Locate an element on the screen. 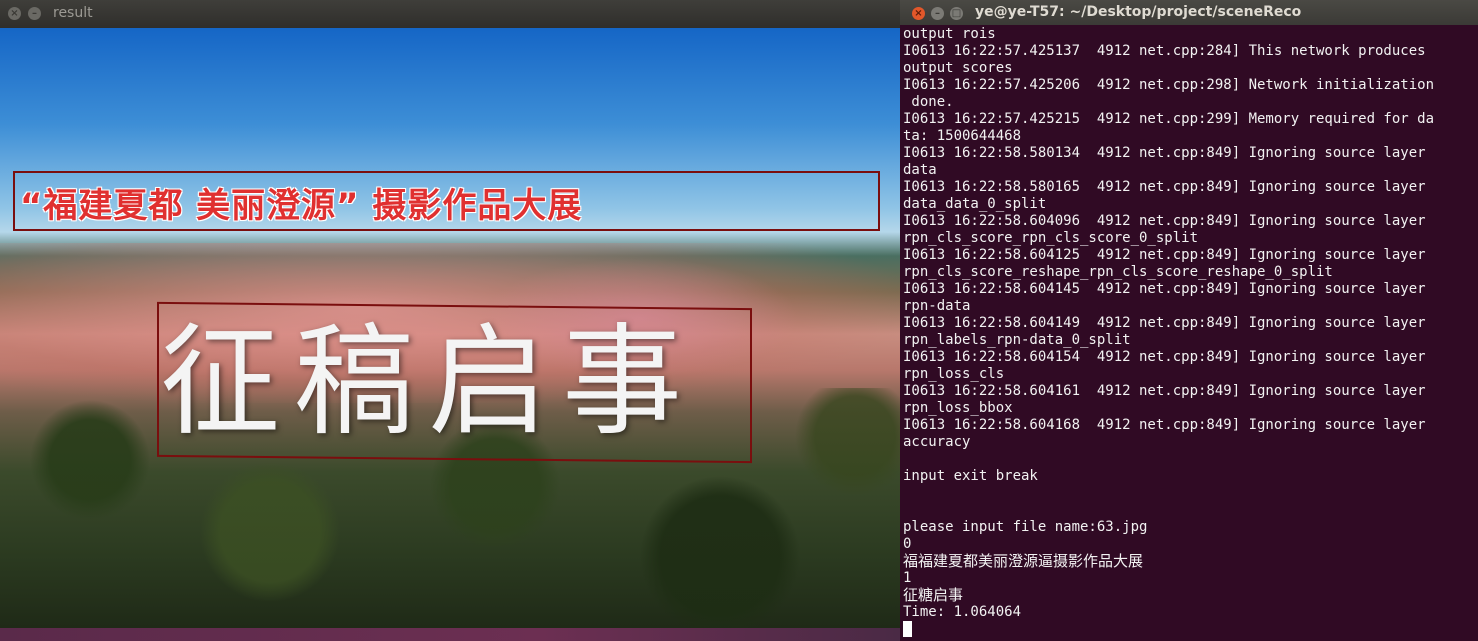 This screenshot has height=641, width=1478. detection-box-title is located at coordinates (454, 382).